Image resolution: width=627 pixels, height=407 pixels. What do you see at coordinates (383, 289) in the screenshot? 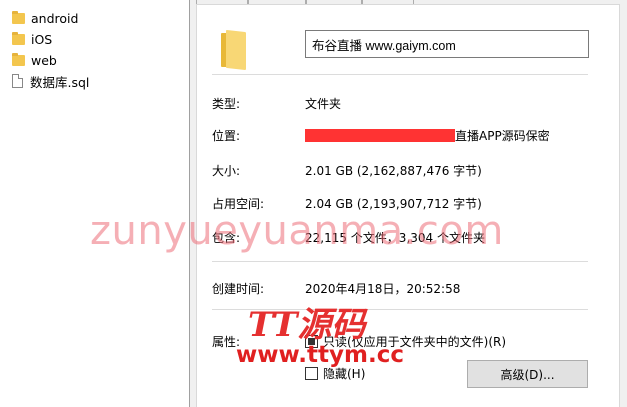
I see `created-value: 2020年4月18日，20:52:58` at bounding box center [383, 289].